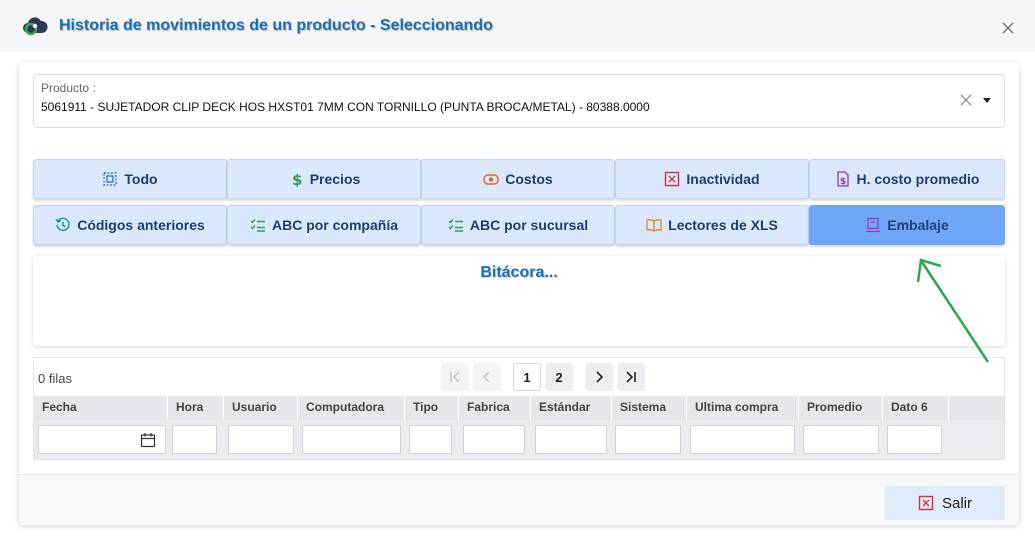  I want to click on chevron-right-icon, so click(600, 377).